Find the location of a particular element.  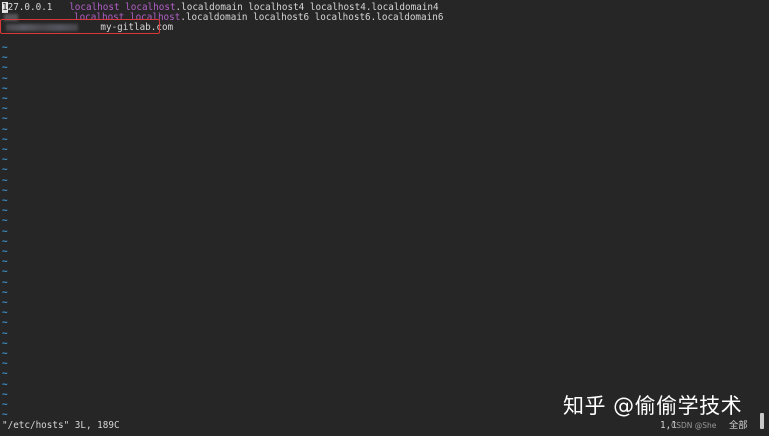

zhihu-watermark: 知乎 @偷偷学技术 is located at coordinates (653, 406).